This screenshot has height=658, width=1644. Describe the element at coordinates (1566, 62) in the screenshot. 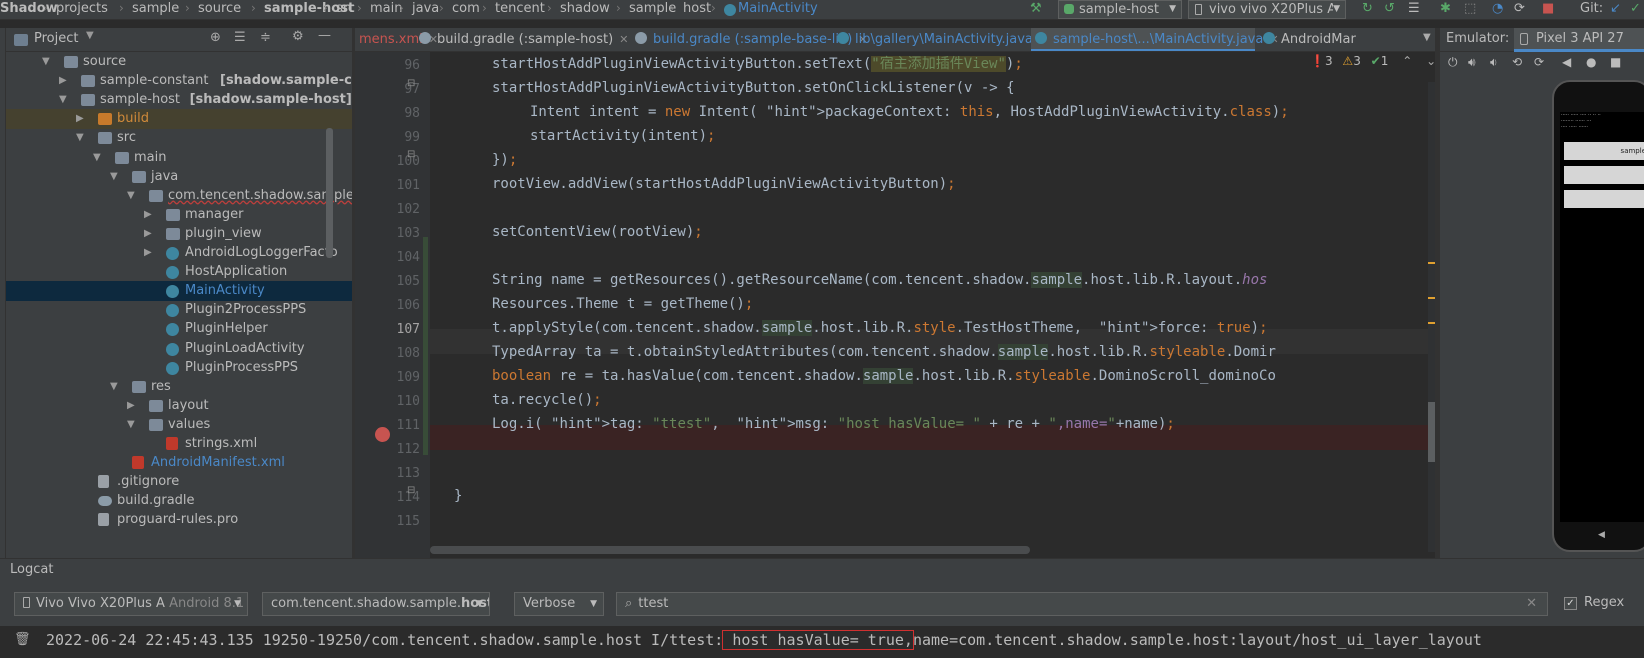

I see `back-icon: ◀` at that location.